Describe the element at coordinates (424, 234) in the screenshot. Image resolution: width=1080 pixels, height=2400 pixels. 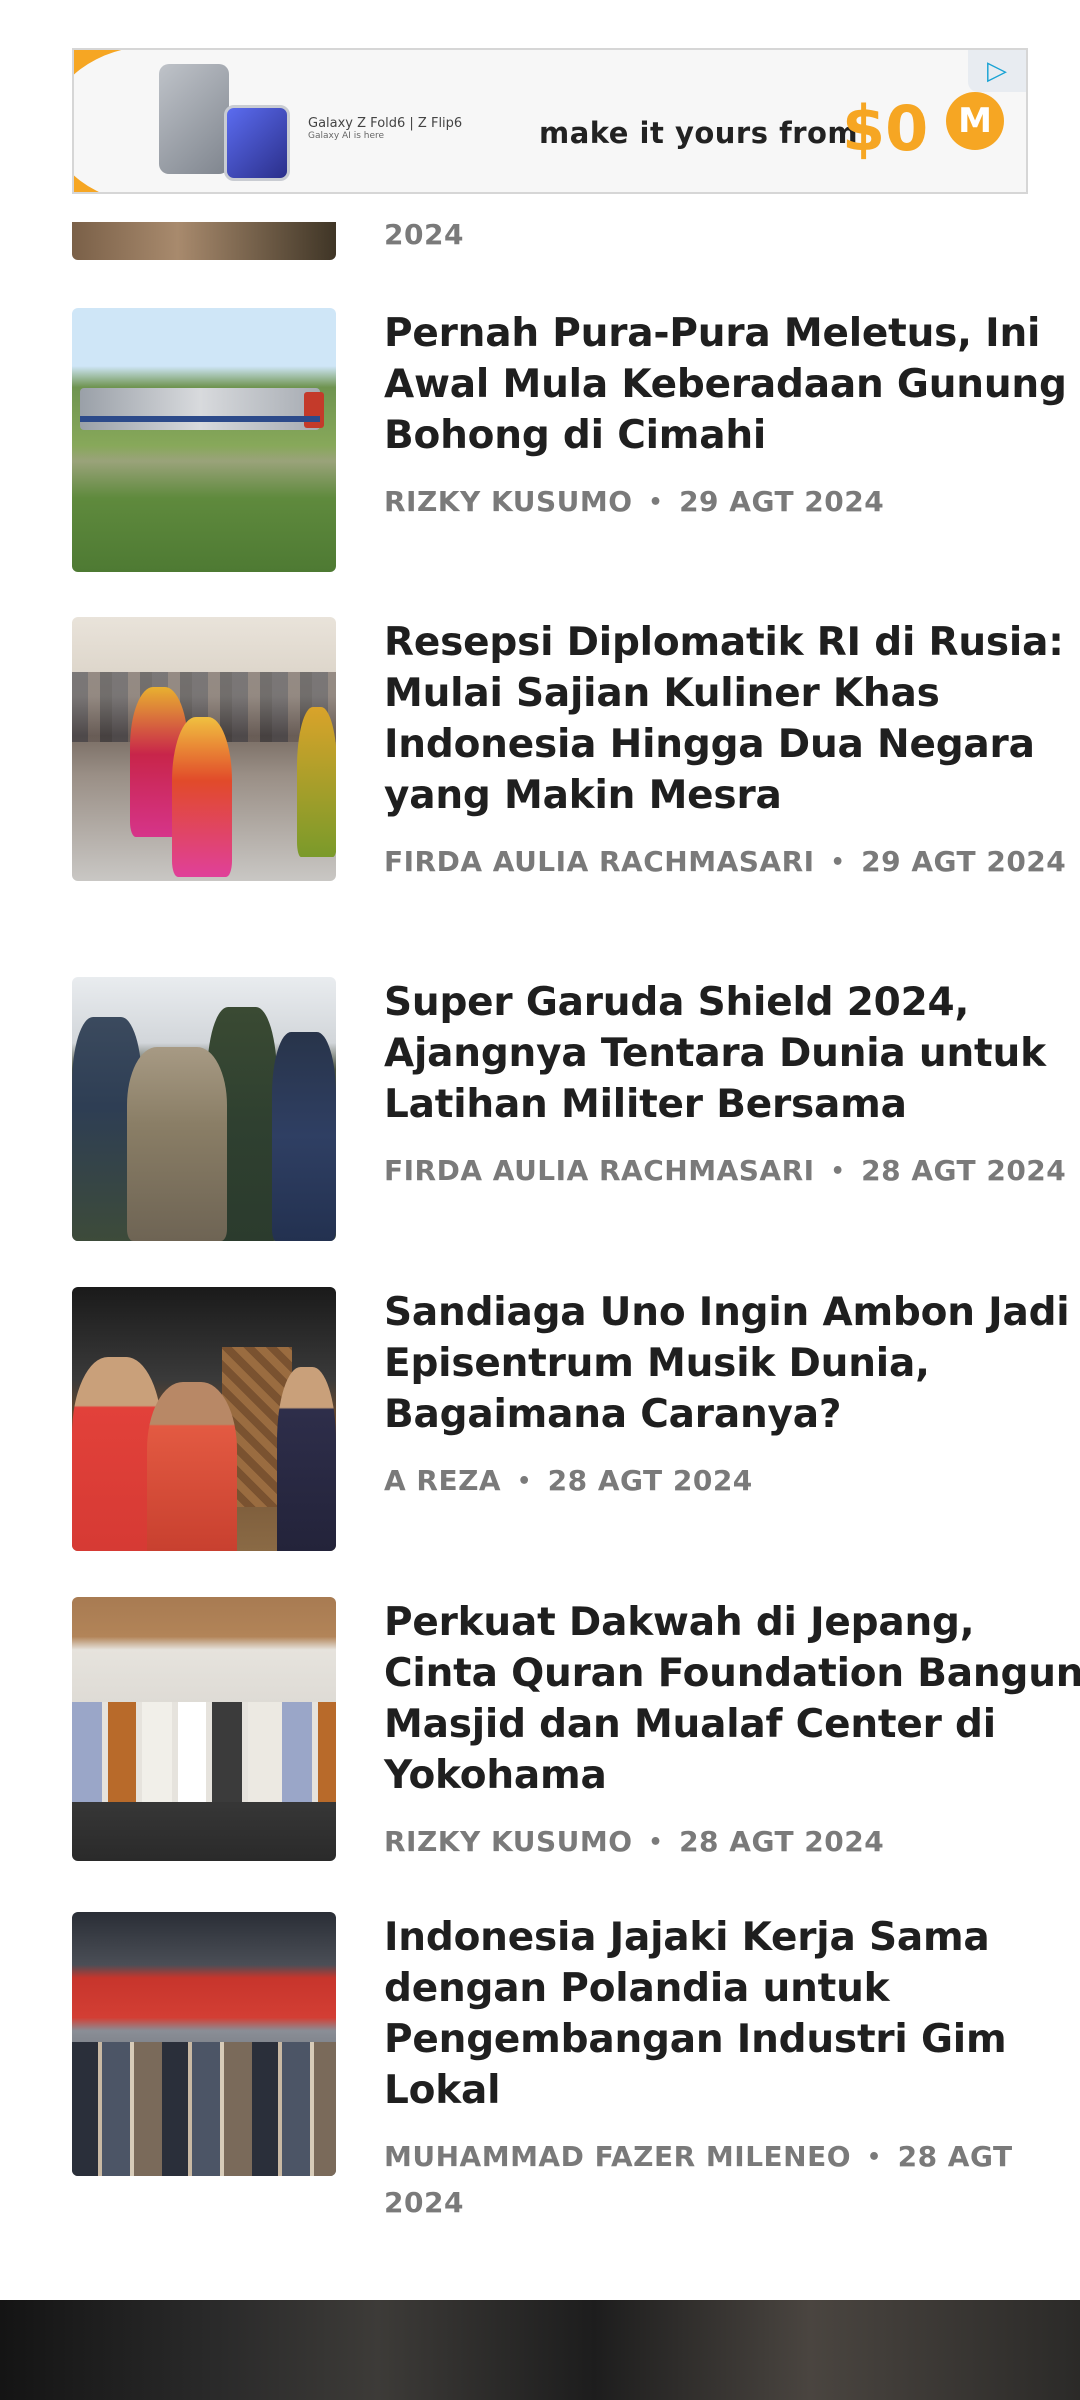
I see `article-meta-date: 2024` at that location.